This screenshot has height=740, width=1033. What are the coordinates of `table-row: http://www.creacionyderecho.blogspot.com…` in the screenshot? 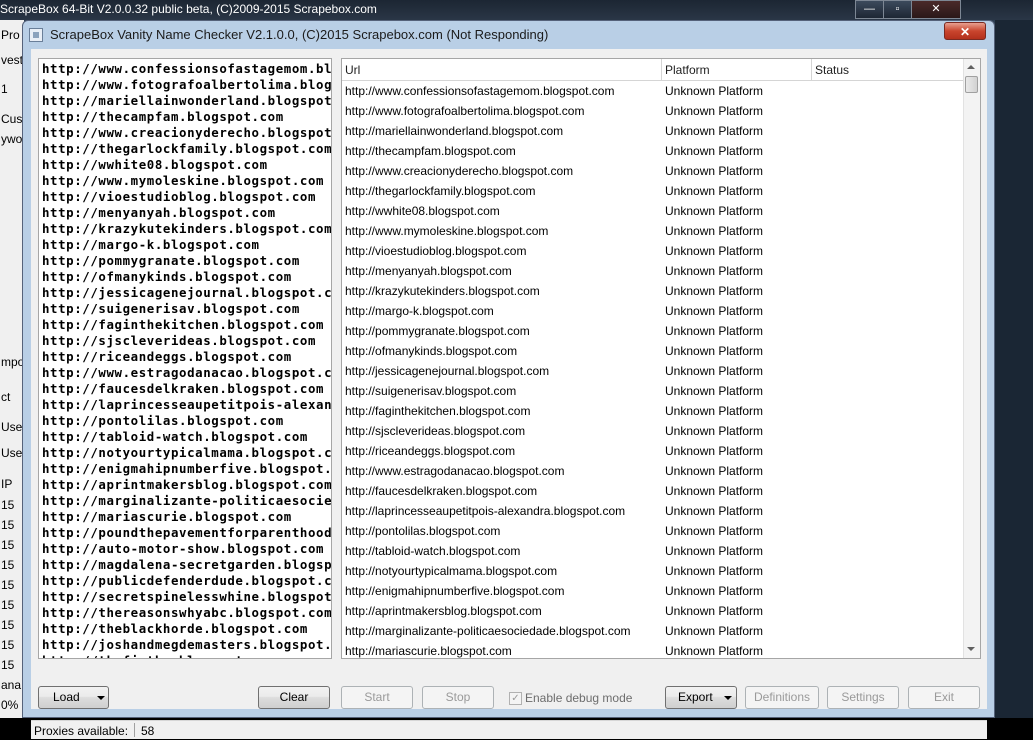 It's located at (652, 171).